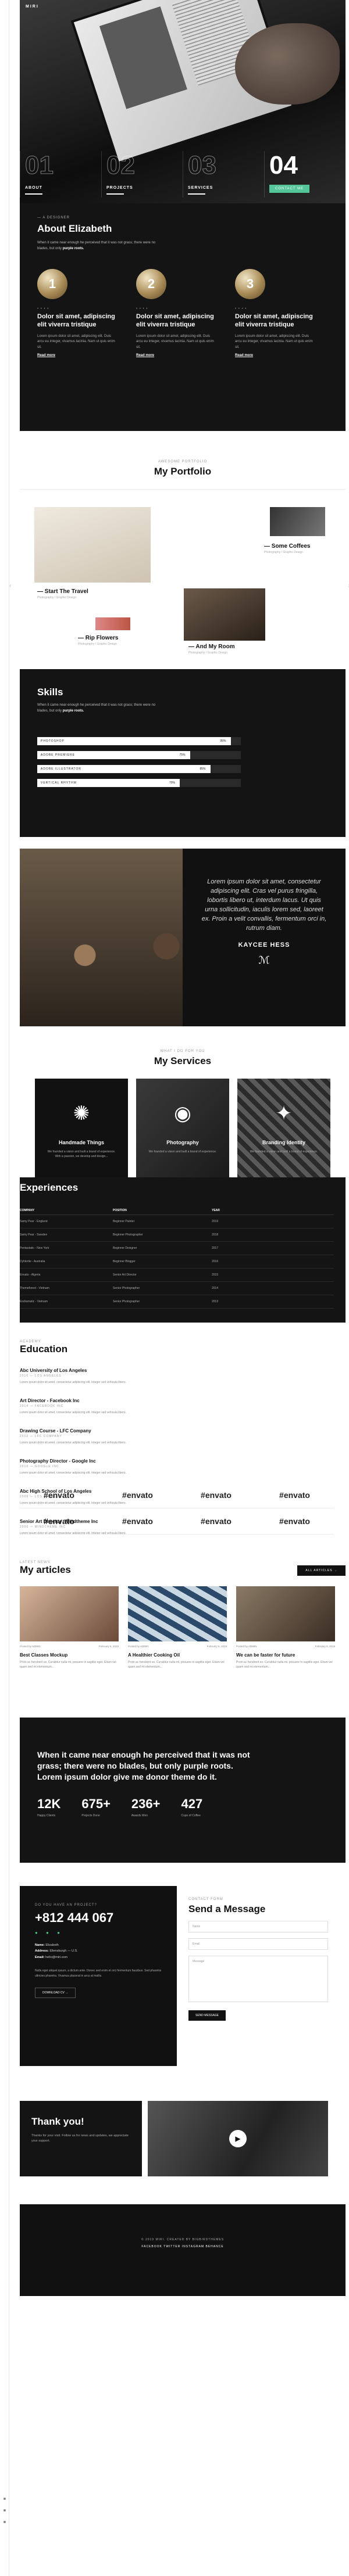  I want to click on about-tag: — A DESIGNER, so click(53, 218).